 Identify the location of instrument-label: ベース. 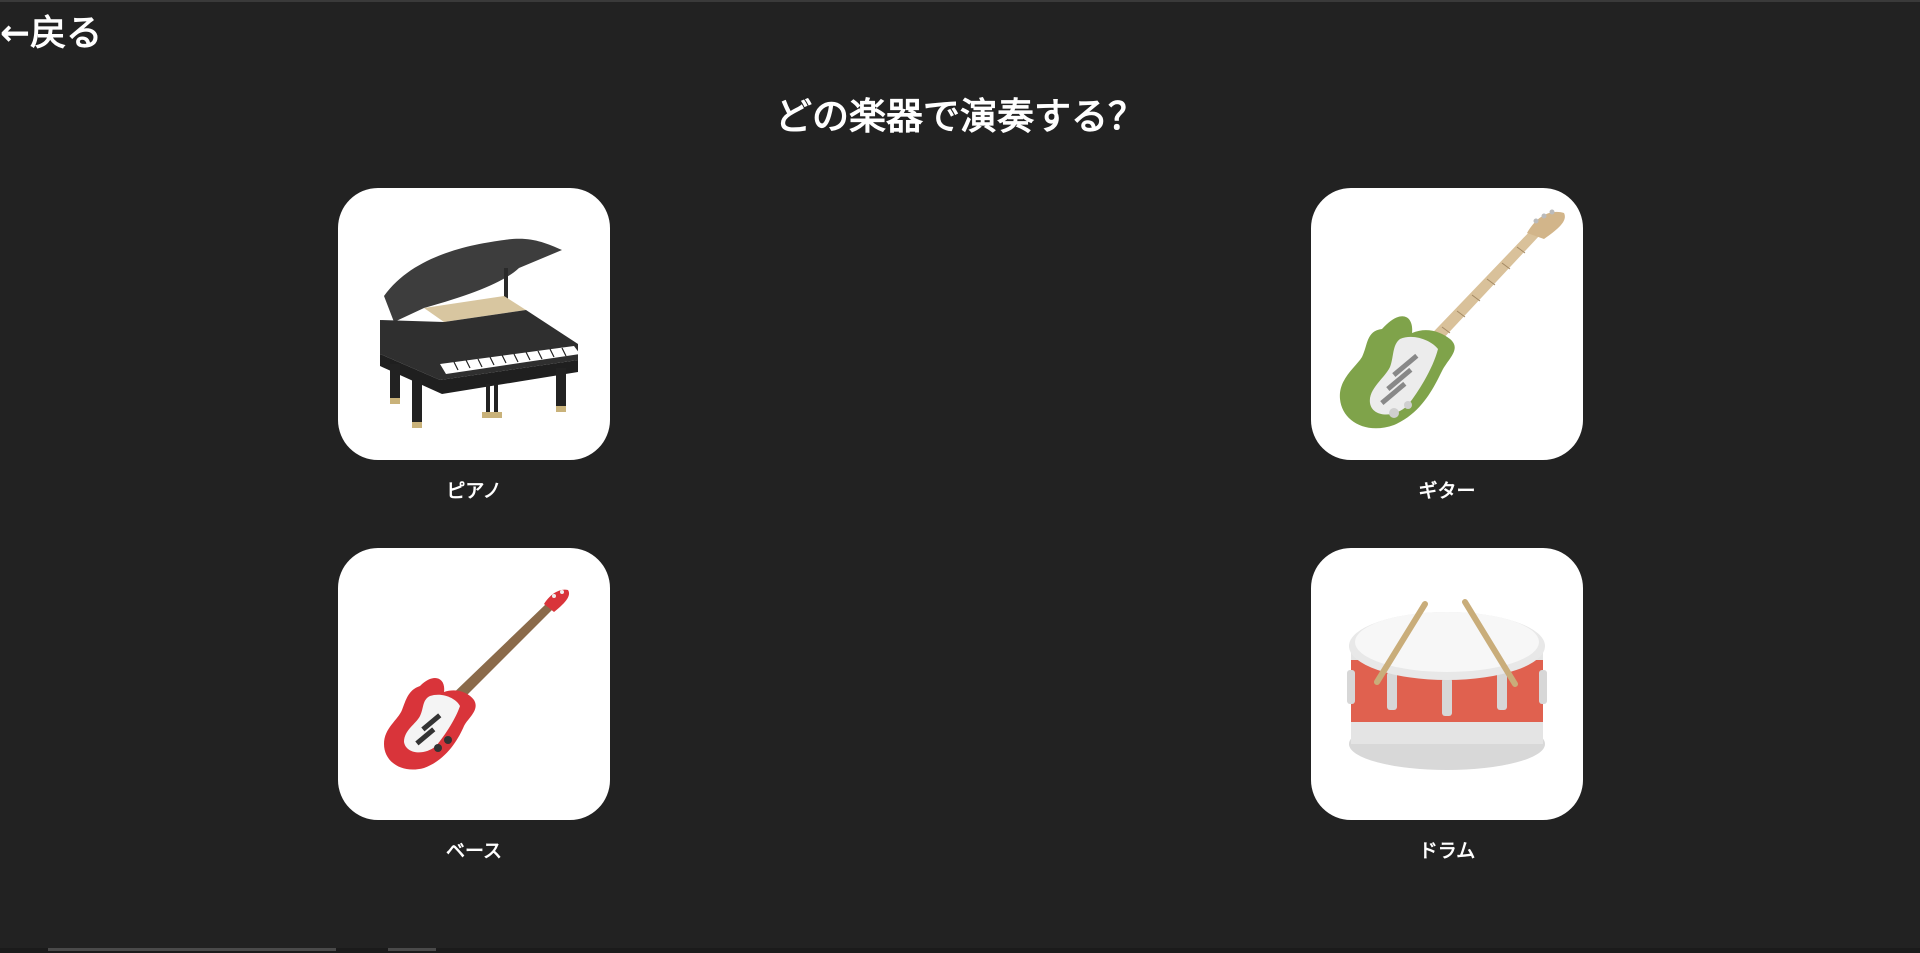
(474, 851).